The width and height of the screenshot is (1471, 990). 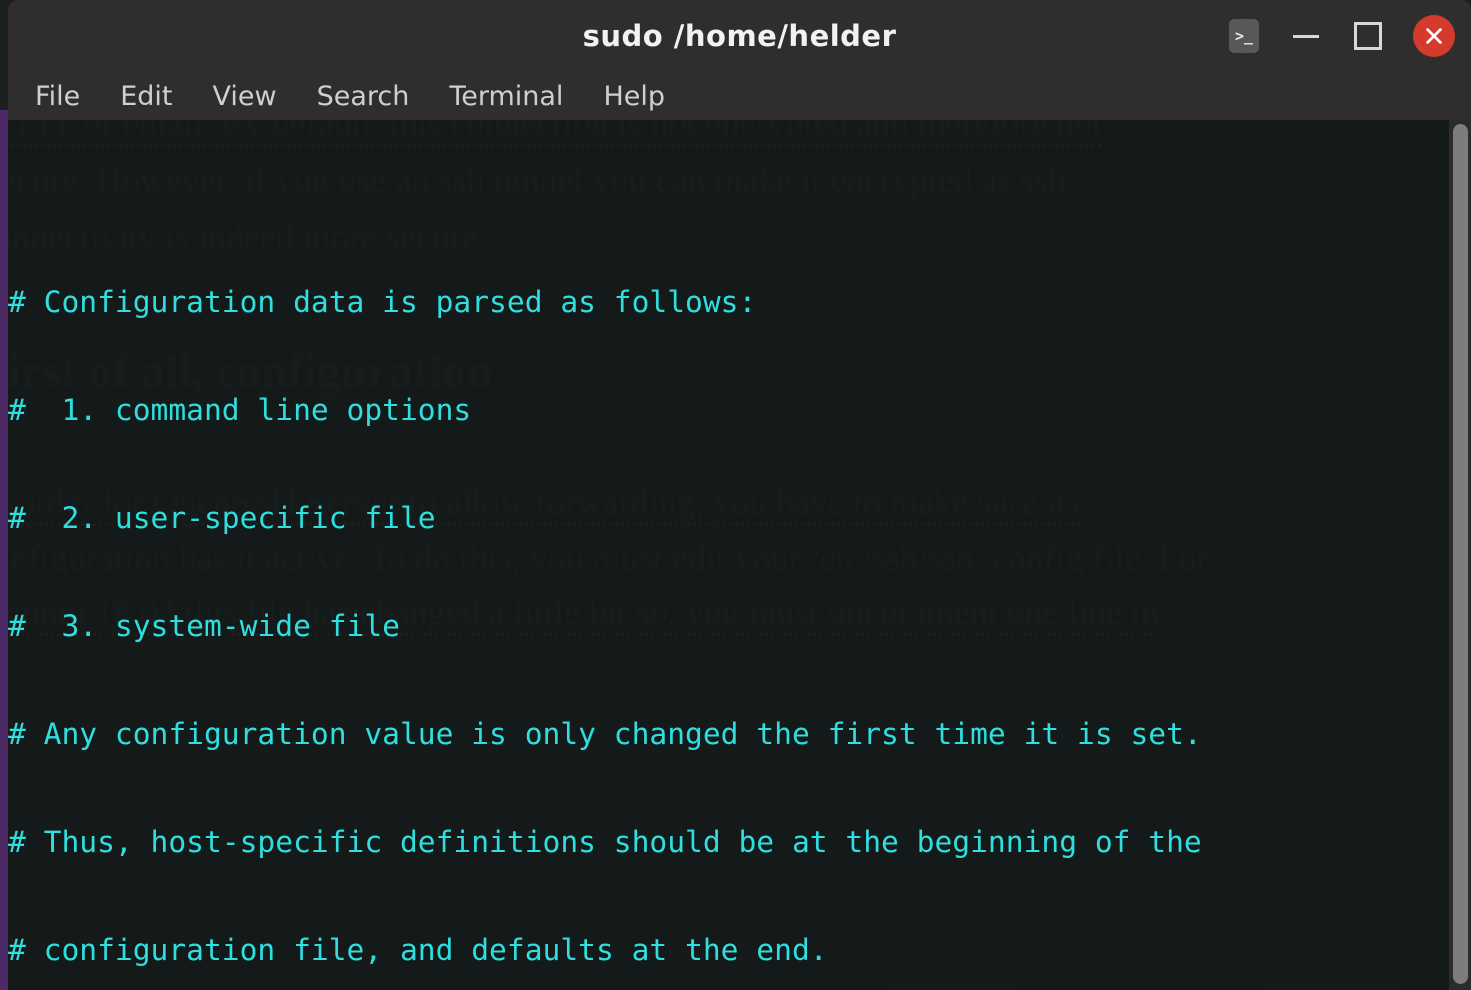 I want to click on titlebar: sudo /home/helder >_, so click(x=739, y=36).